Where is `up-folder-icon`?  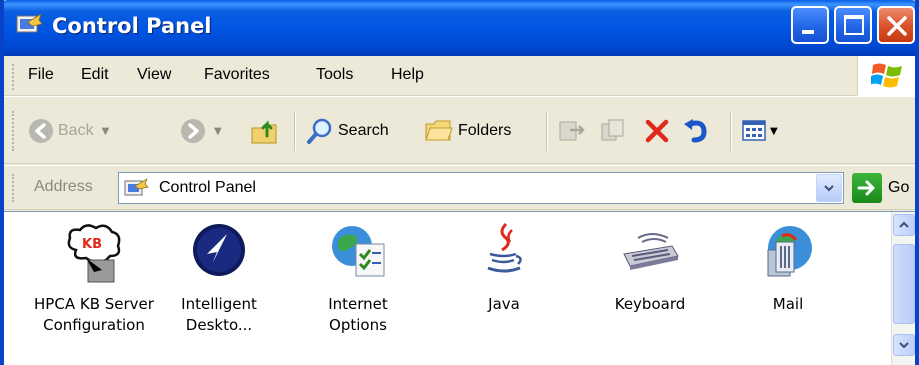
up-folder-icon is located at coordinates (264, 132).